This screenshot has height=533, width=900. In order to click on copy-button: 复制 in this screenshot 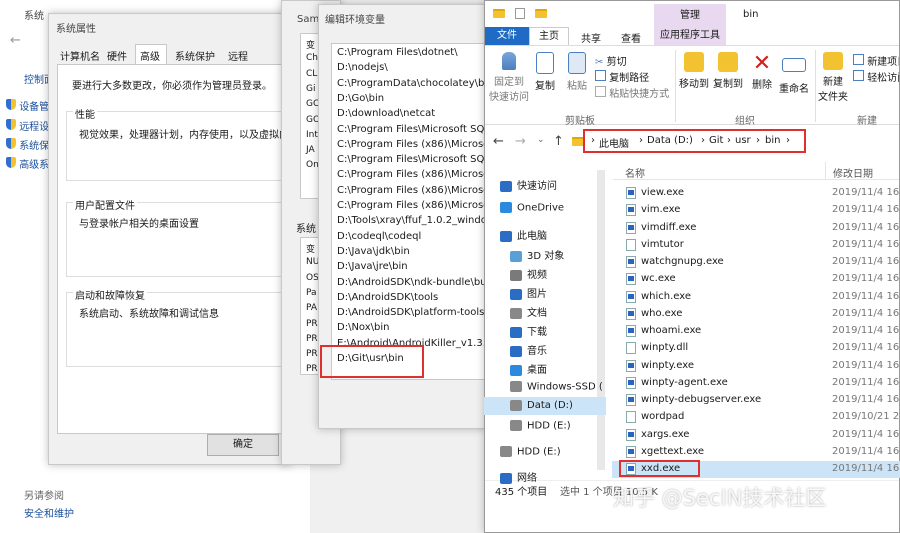, I will do `click(545, 72)`.